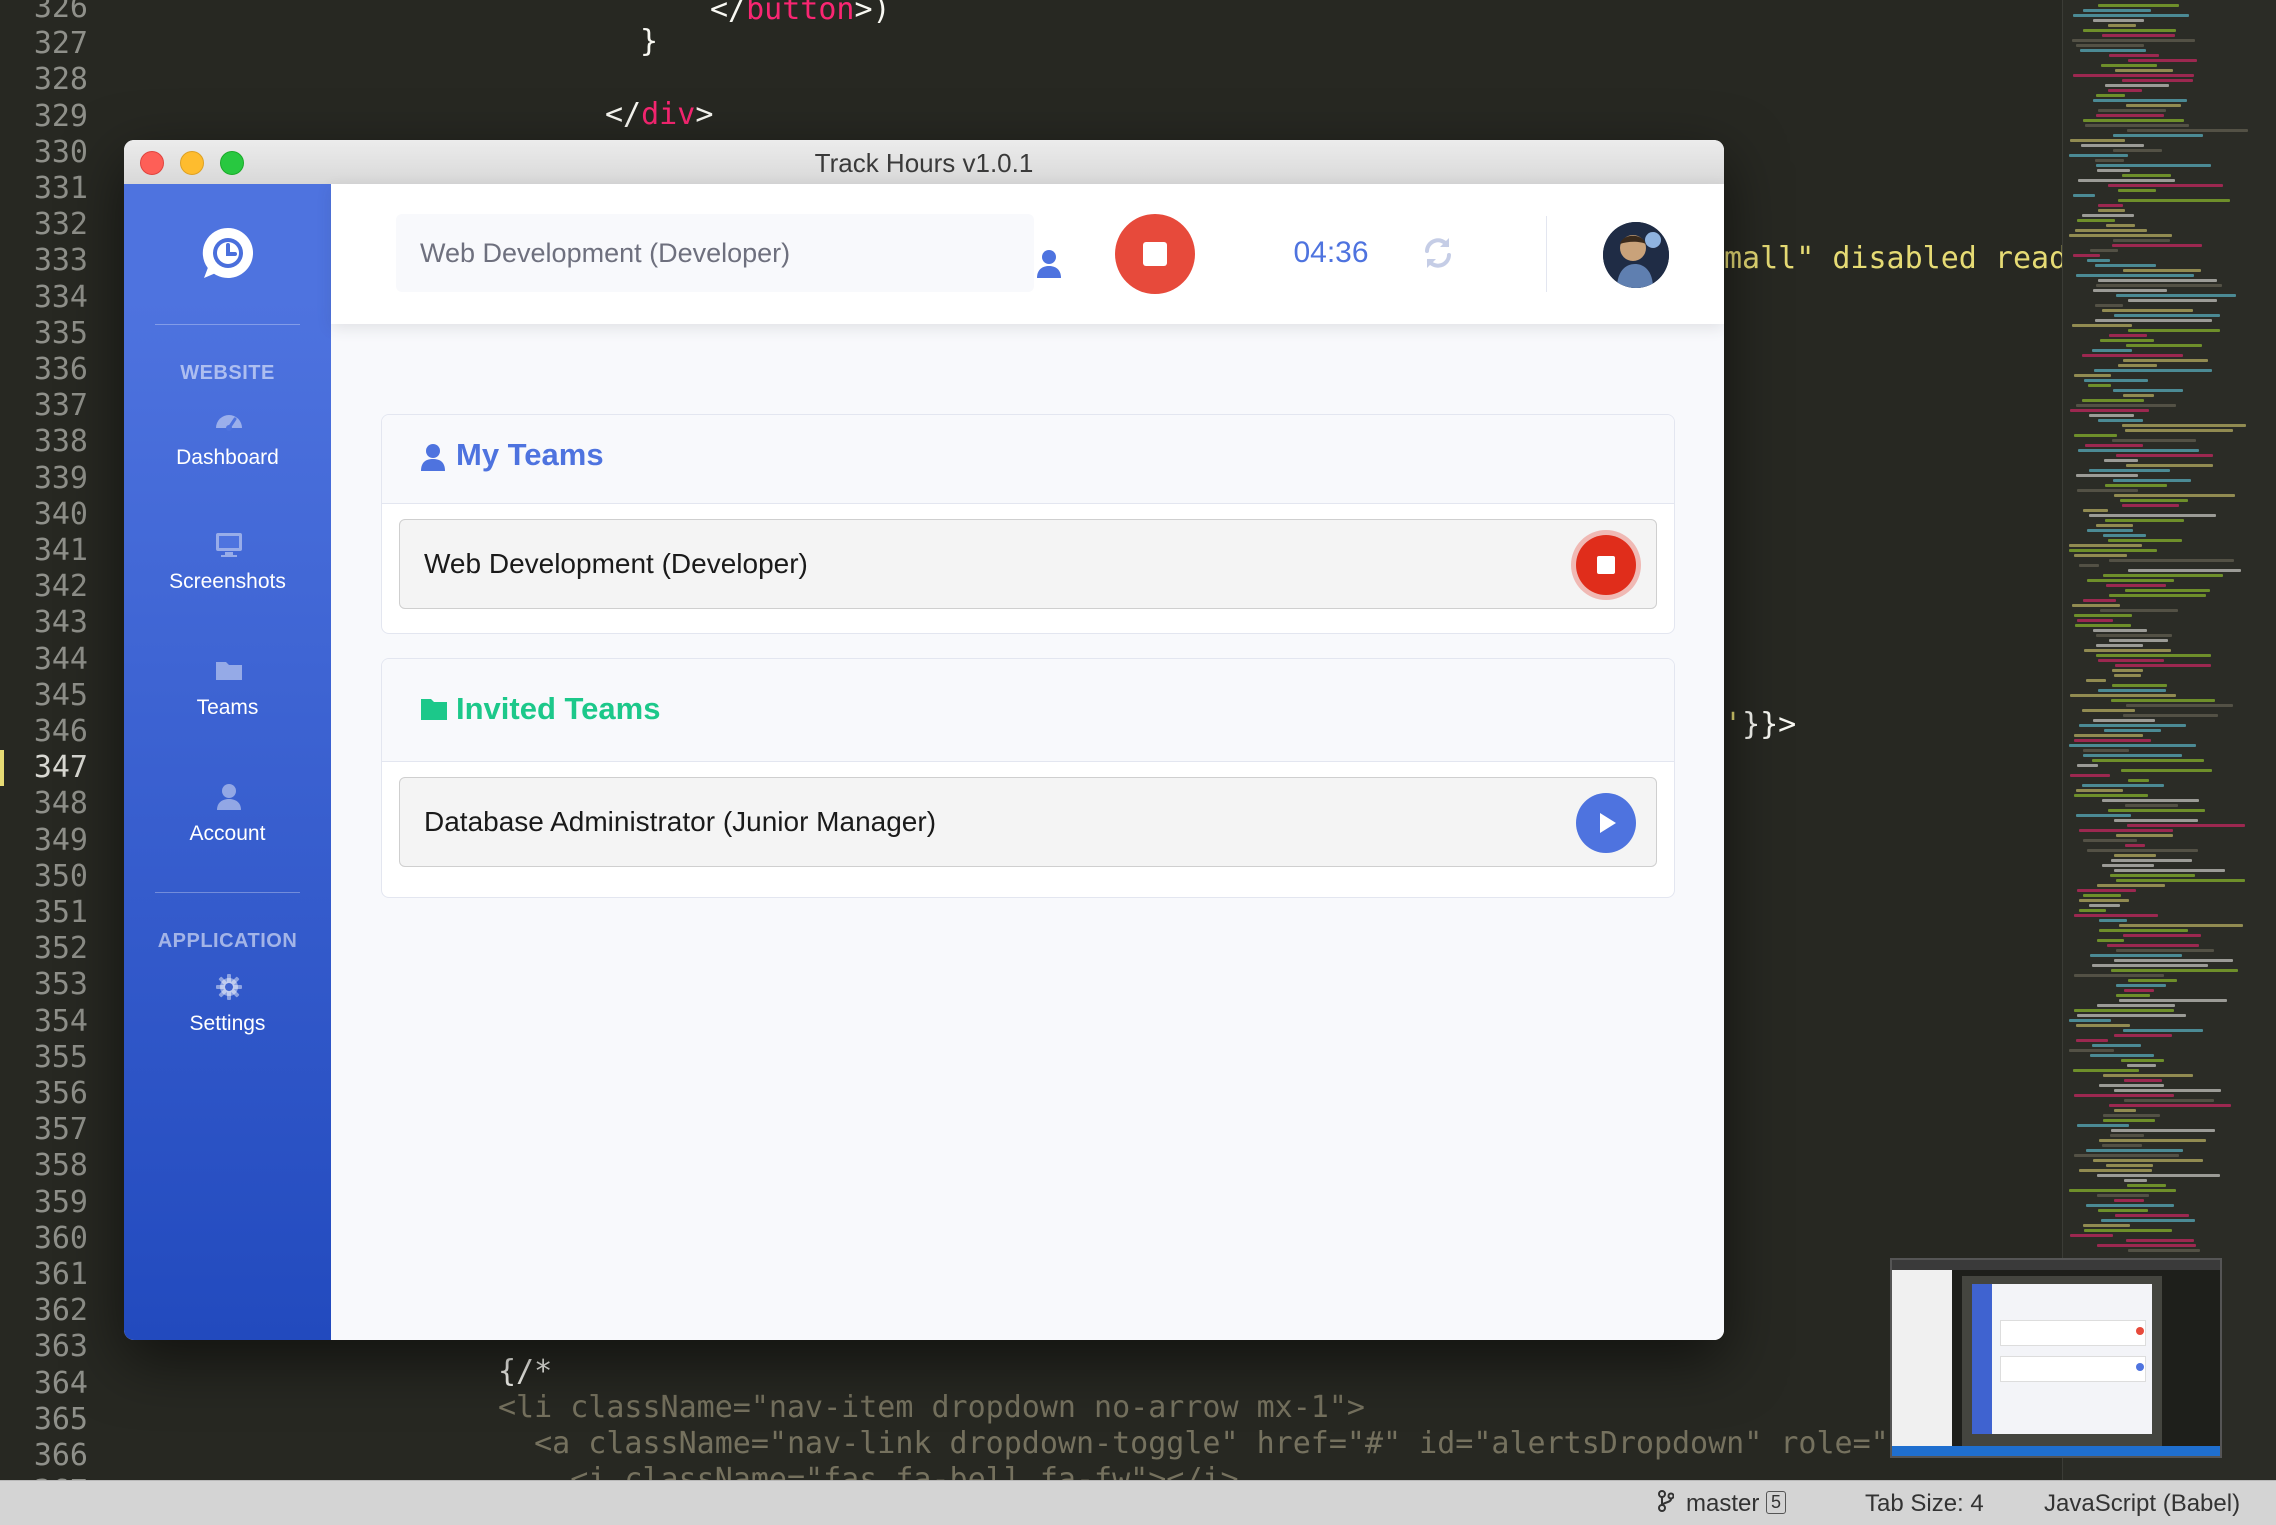  I want to click on start-team-timer-button, so click(1606, 823).